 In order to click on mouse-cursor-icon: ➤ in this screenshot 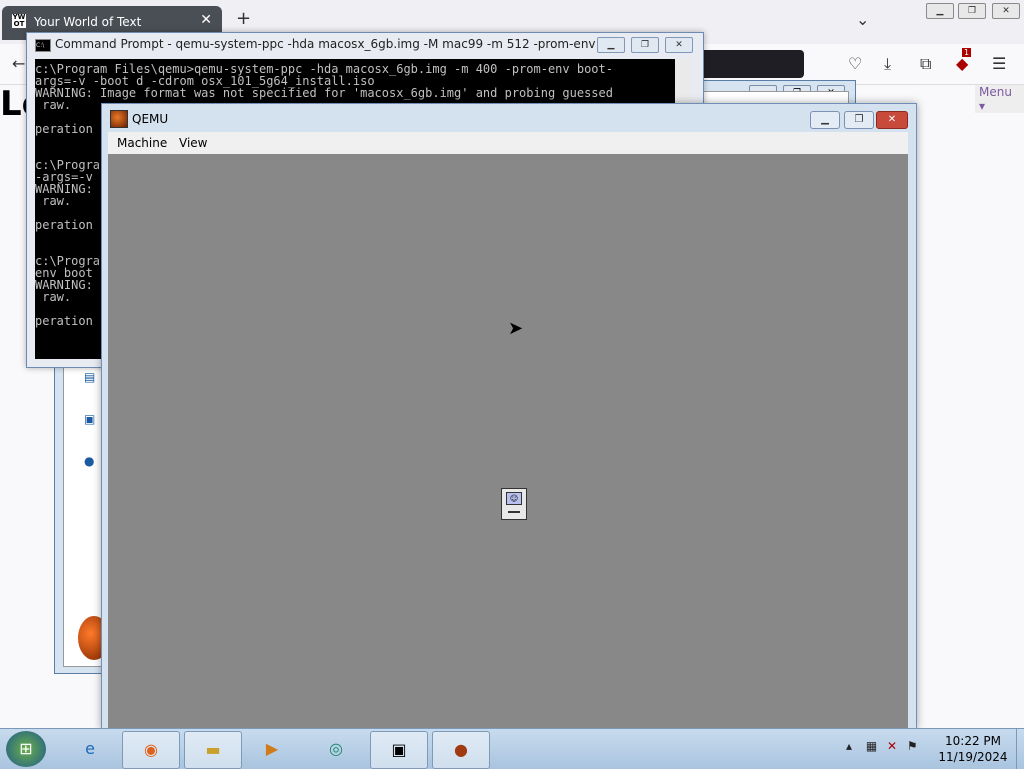, I will do `click(516, 328)`.